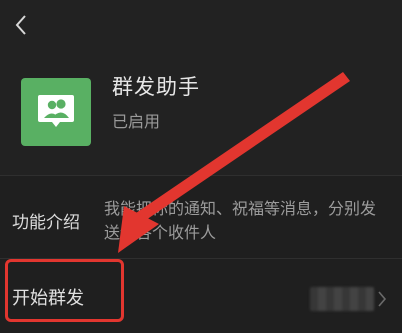  I want to click on intro-text: 我能把你的通知、祝福等消息，分别发送给各个收件人, so click(240, 220).